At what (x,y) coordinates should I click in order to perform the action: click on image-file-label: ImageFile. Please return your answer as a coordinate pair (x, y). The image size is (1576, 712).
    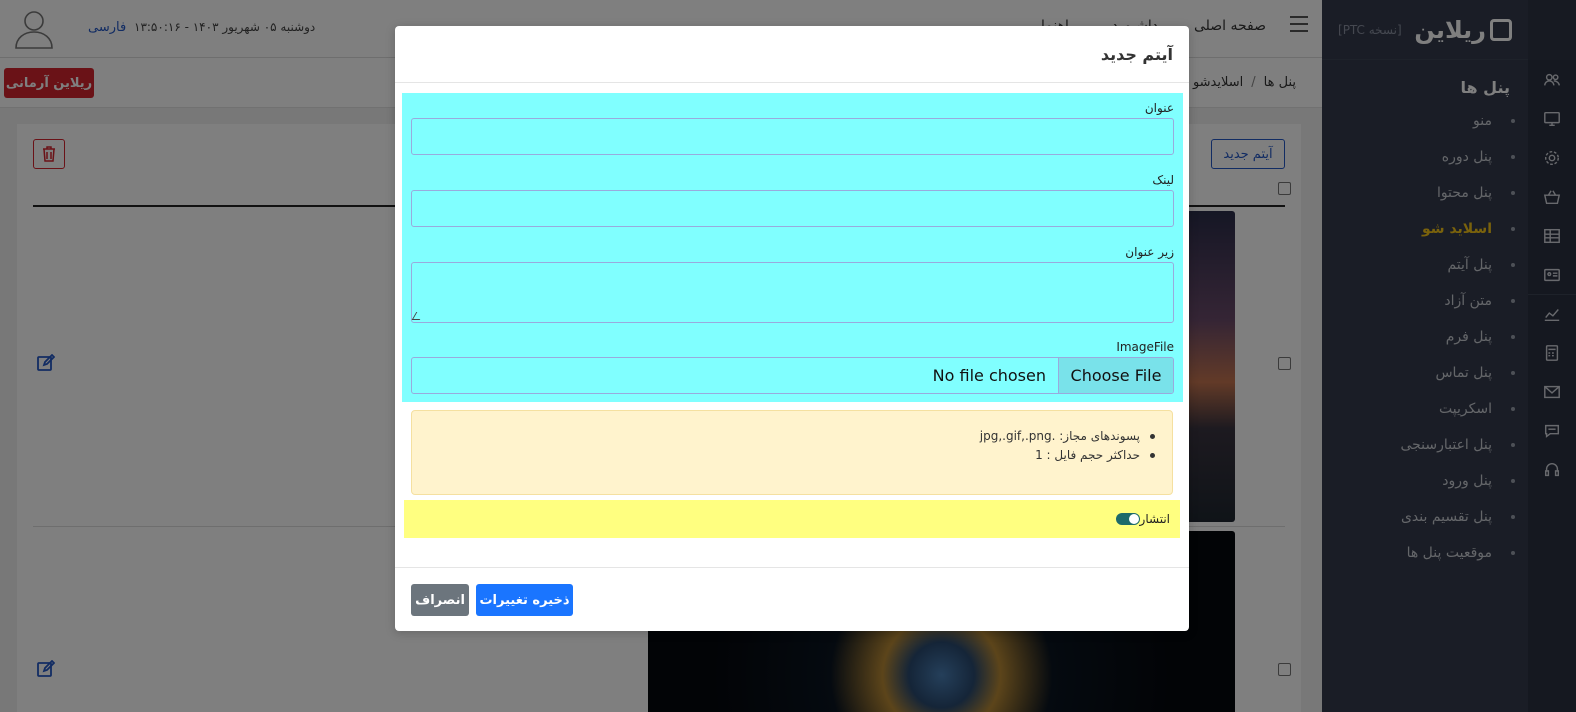
    Looking at the image, I should click on (1145, 347).